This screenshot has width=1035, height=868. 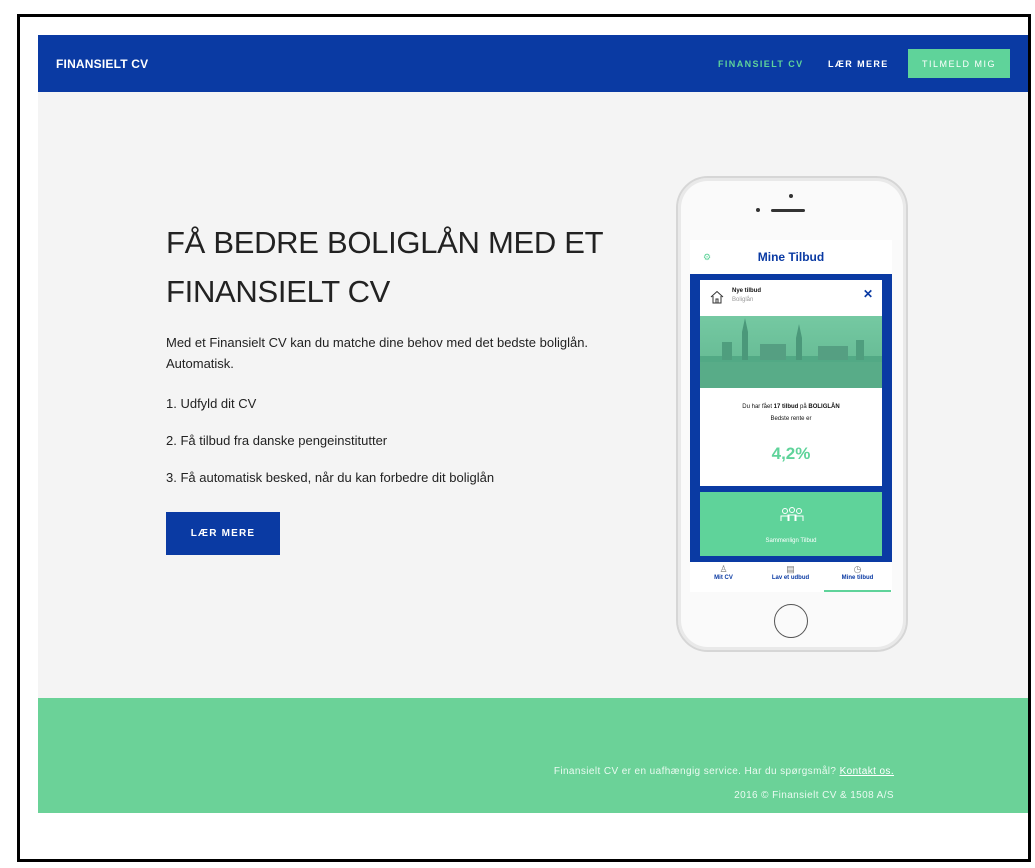 What do you see at coordinates (211, 403) in the screenshot?
I see `step-1: 1. Udfyld dit CV` at bounding box center [211, 403].